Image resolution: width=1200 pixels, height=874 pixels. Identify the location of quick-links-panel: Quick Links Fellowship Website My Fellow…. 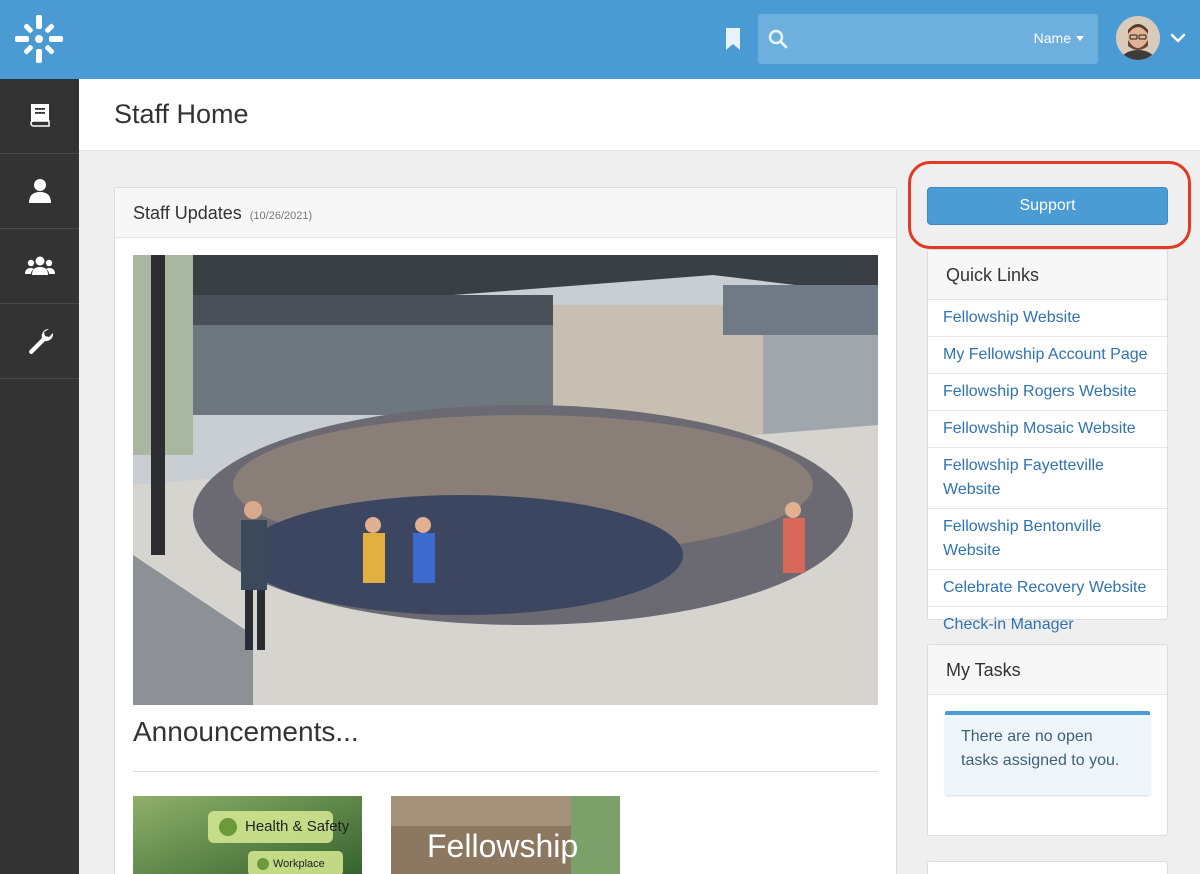
(1047, 441).